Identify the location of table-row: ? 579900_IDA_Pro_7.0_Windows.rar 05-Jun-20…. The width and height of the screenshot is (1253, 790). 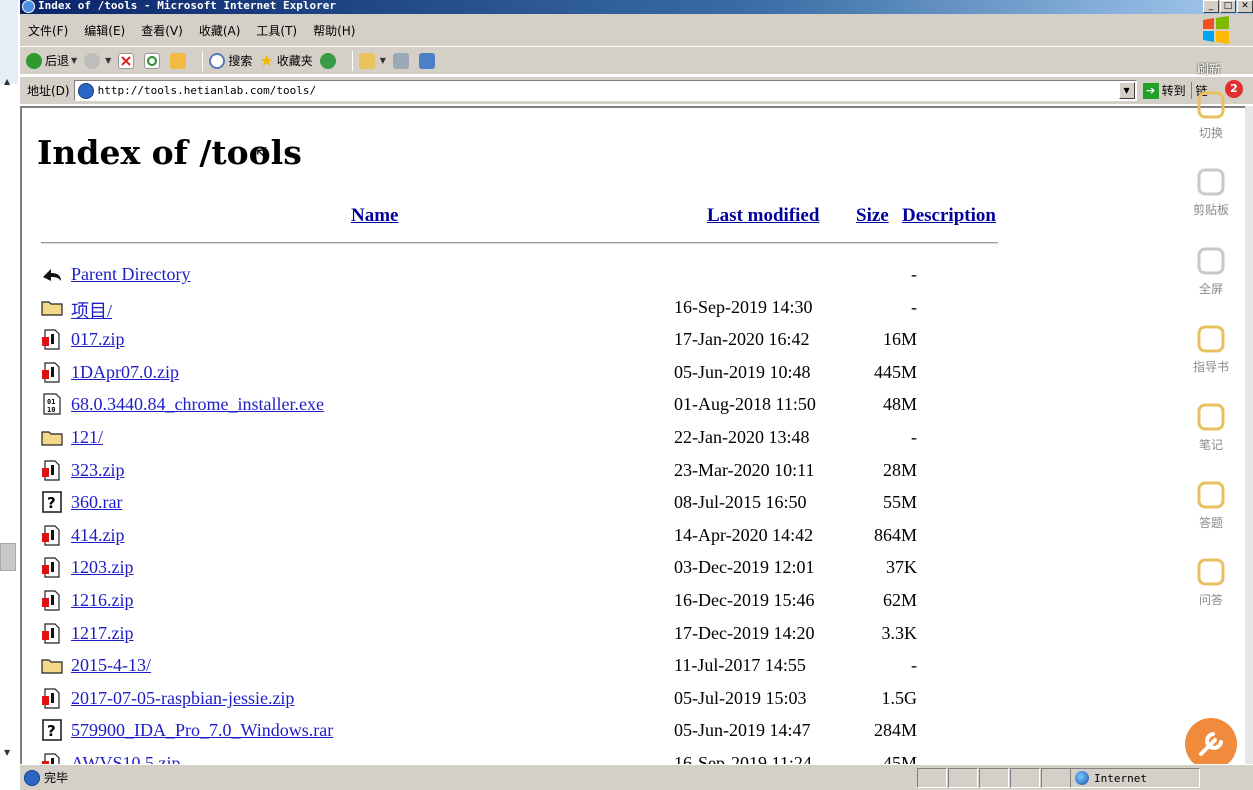
(521, 731).